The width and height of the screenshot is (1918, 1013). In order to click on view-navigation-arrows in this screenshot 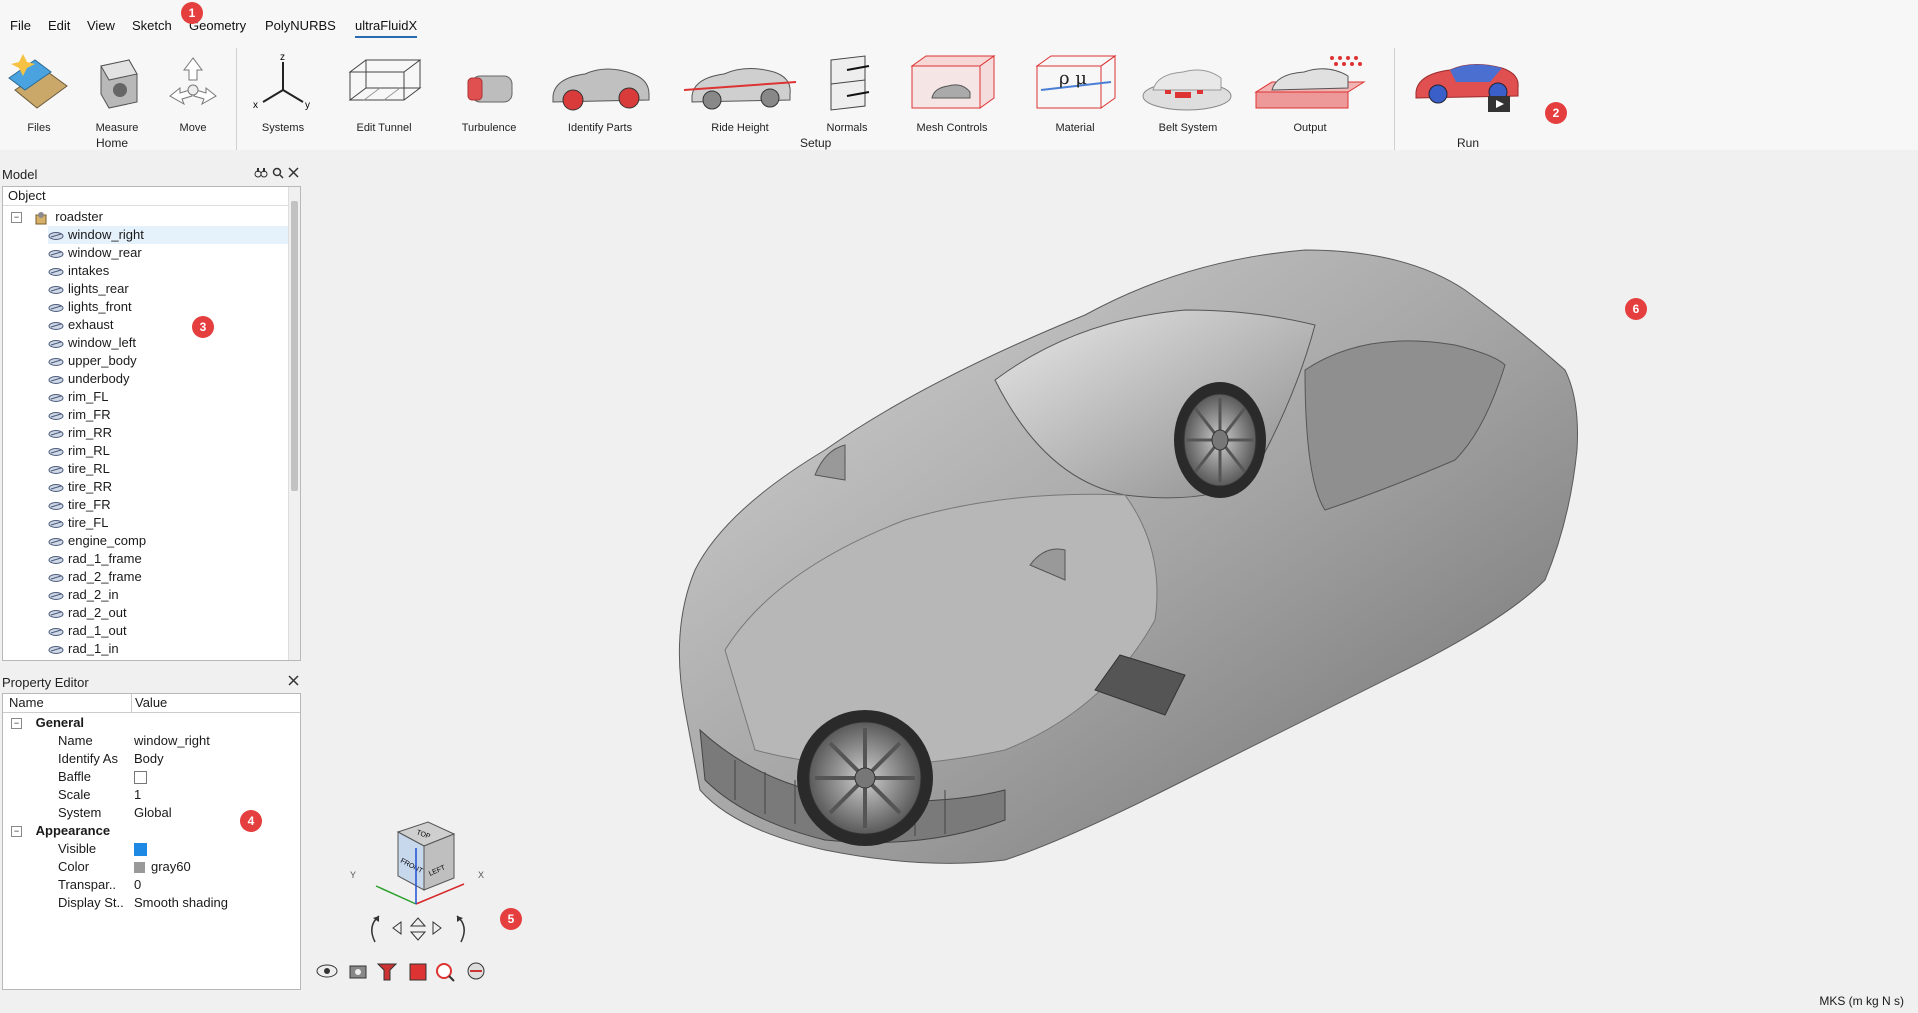, I will do `click(419, 929)`.